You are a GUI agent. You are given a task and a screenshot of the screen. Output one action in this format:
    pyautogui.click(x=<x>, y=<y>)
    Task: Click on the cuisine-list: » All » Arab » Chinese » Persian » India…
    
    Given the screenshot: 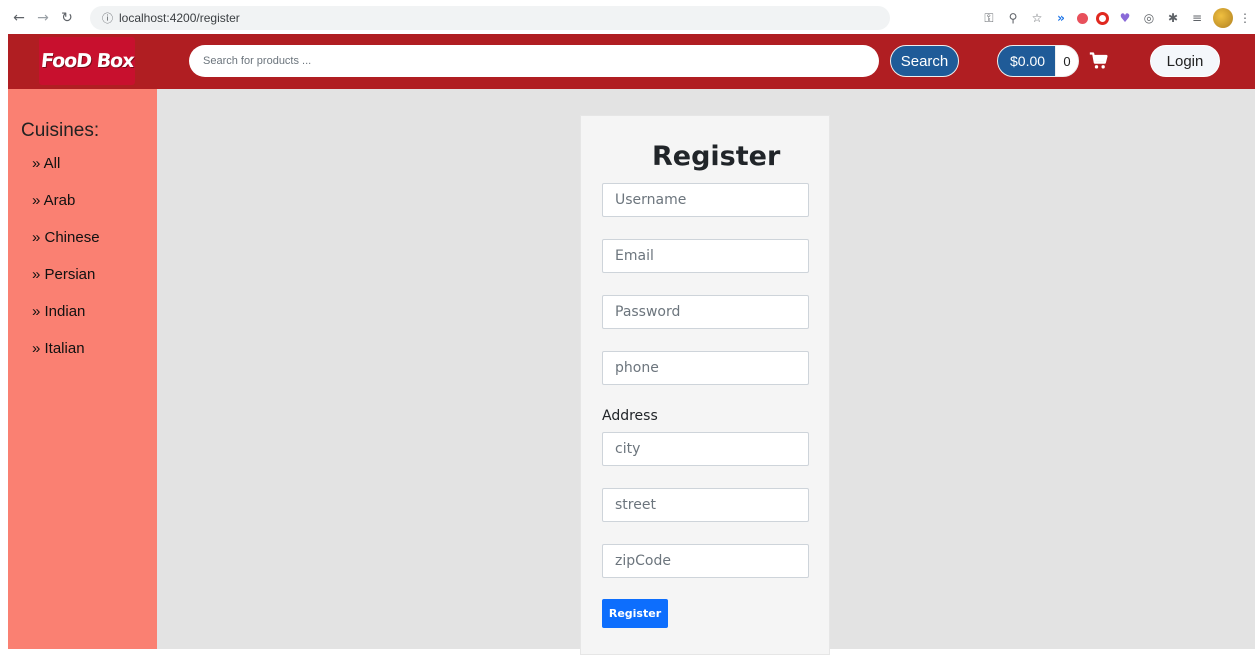 What is the action you would take?
    pyautogui.click(x=66, y=266)
    